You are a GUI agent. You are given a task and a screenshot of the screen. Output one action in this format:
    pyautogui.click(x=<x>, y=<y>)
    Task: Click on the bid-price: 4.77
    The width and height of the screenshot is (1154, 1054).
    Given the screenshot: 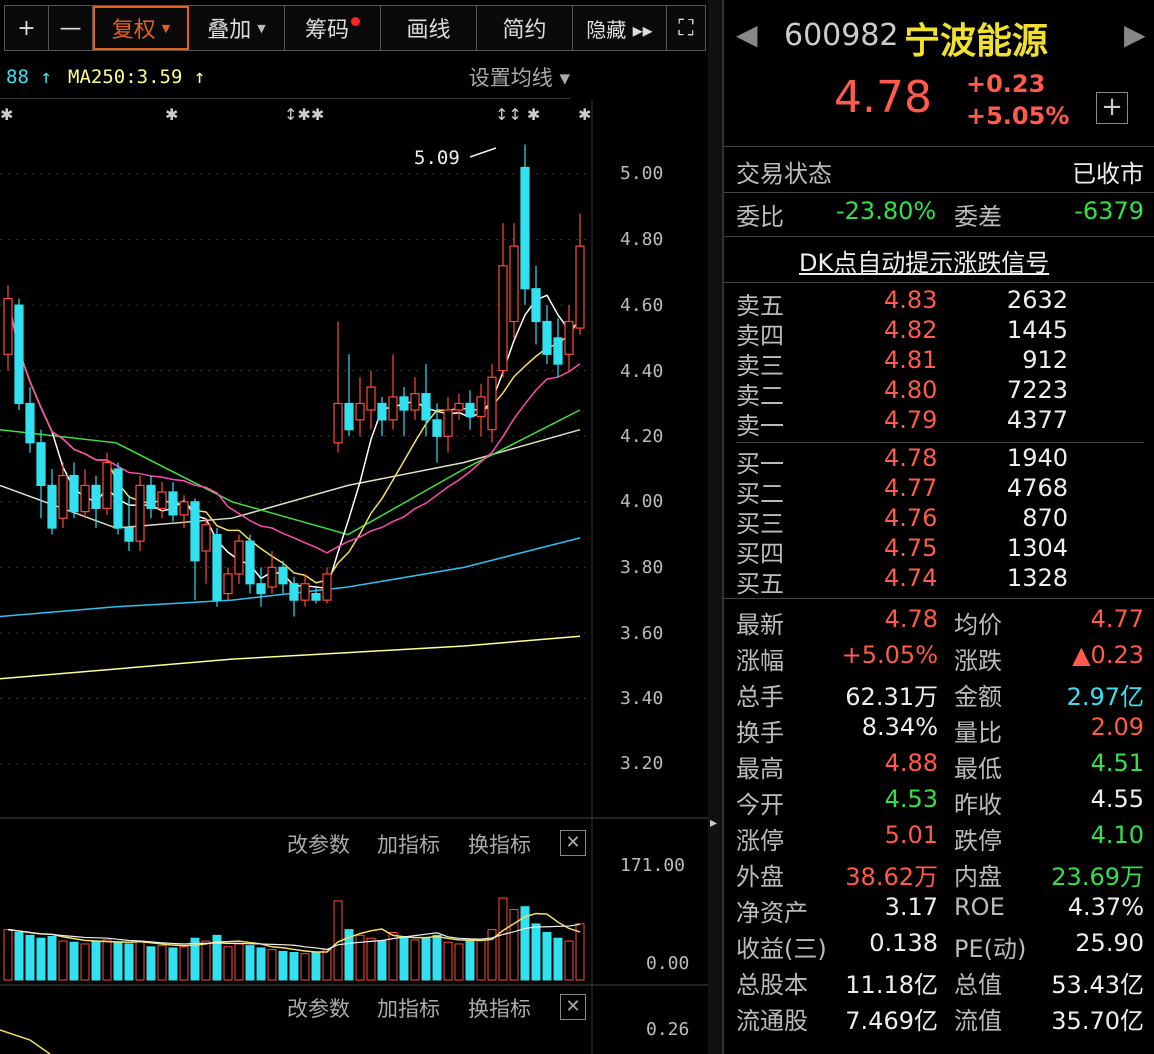 What is the action you would take?
    pyautogui.click(x=911, y=488)
    